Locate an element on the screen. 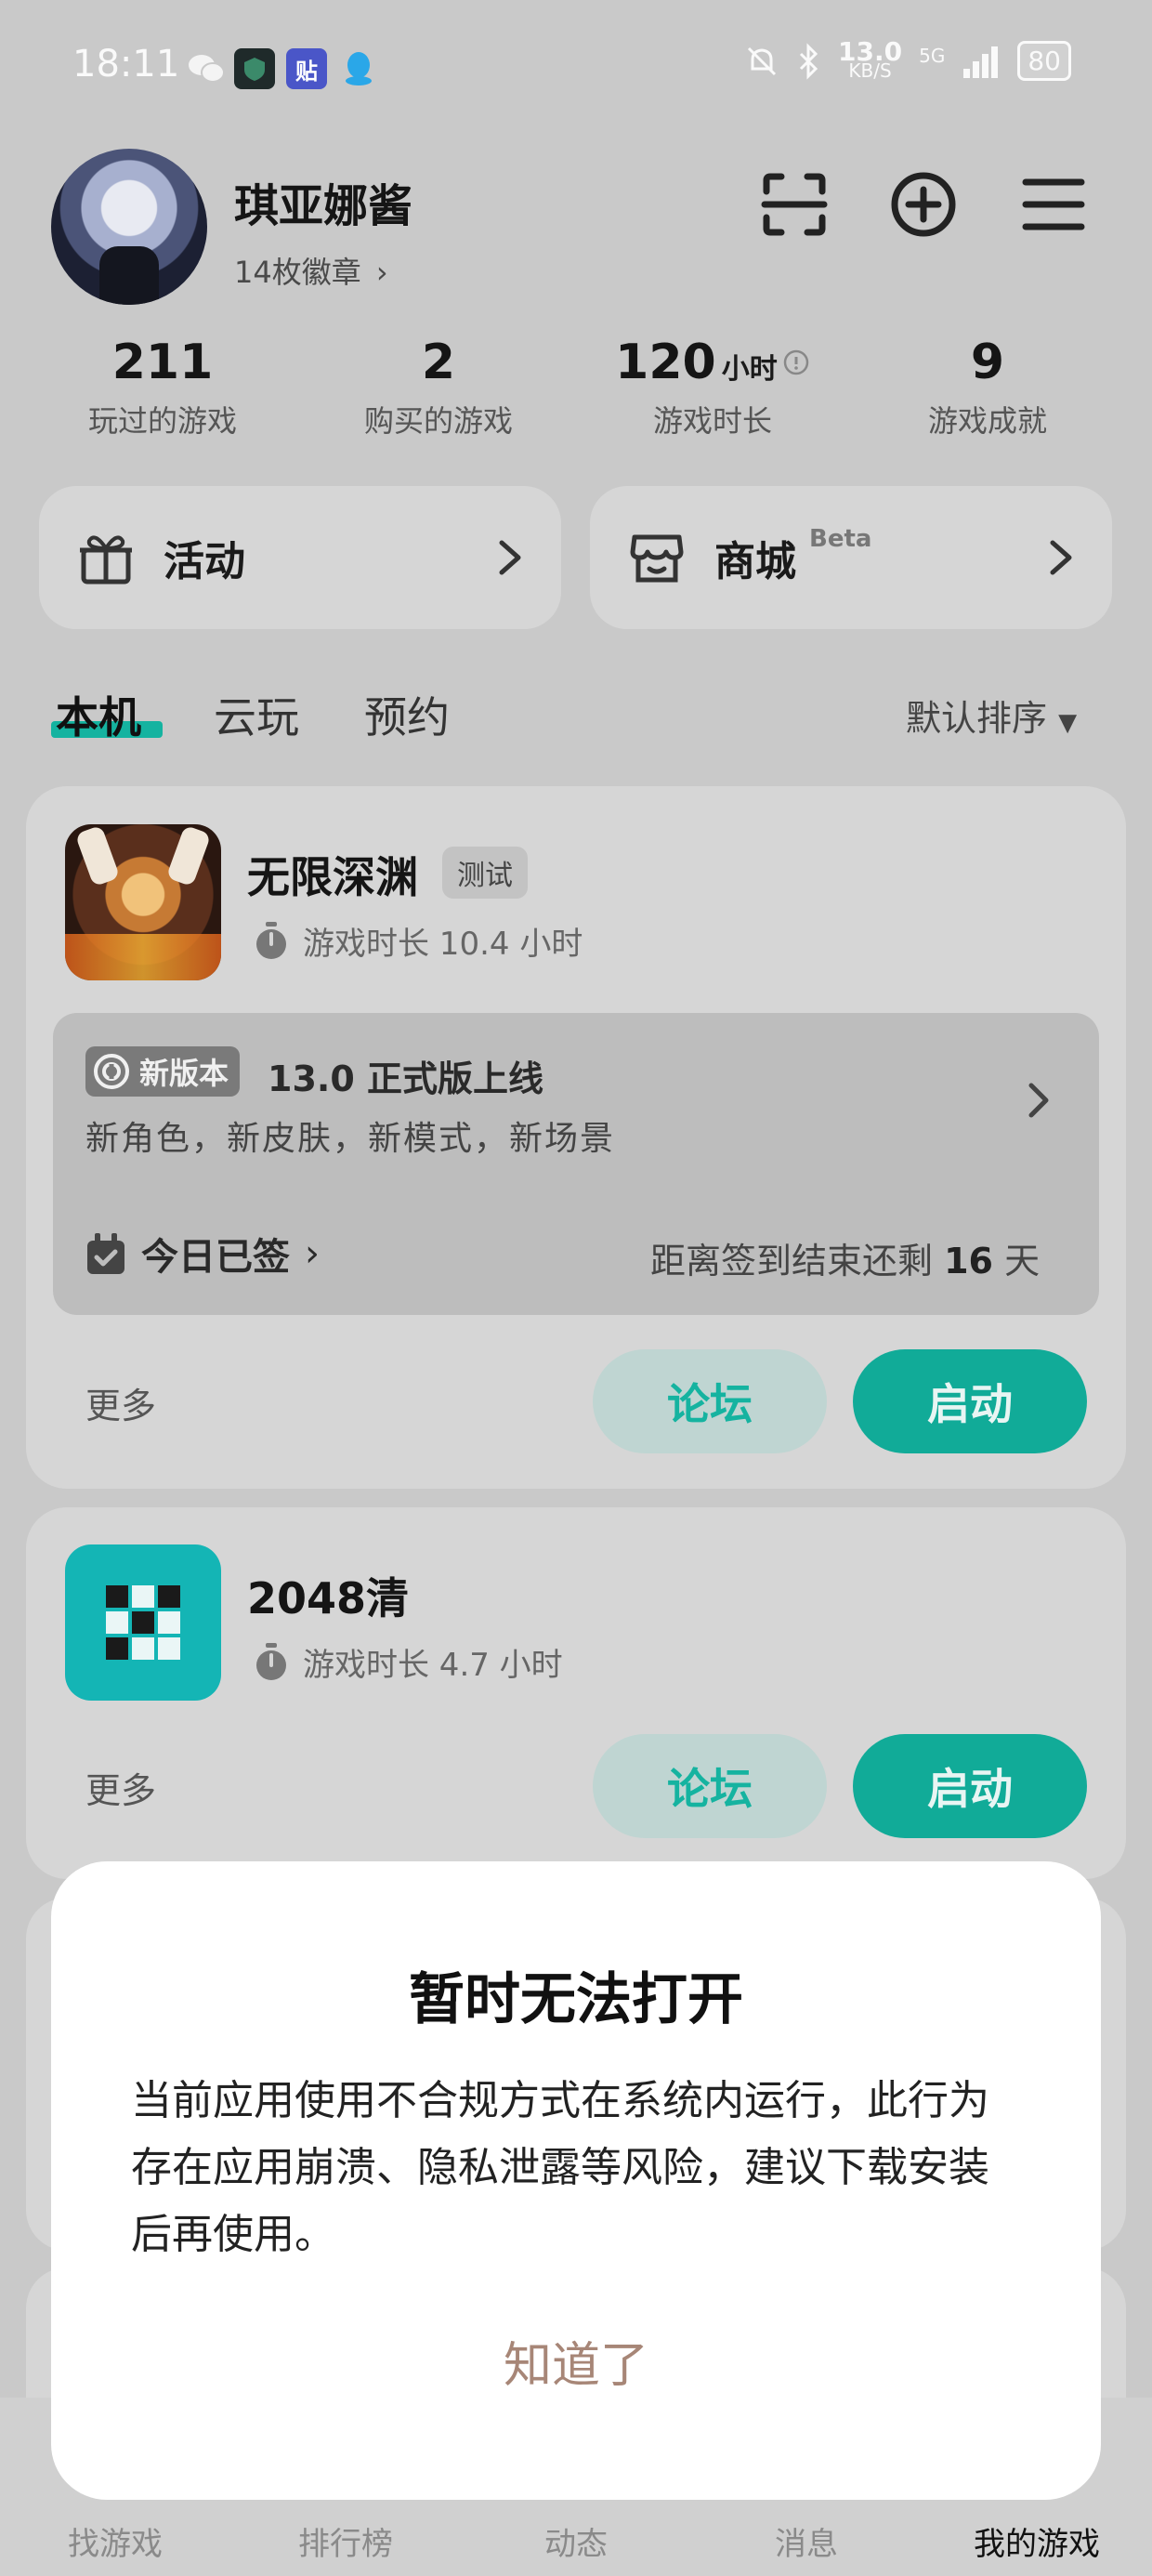 The height and width of the screenshot is (2576, 1152). badges-link: 14枚徽章 › is located at coordinates (311, 270).